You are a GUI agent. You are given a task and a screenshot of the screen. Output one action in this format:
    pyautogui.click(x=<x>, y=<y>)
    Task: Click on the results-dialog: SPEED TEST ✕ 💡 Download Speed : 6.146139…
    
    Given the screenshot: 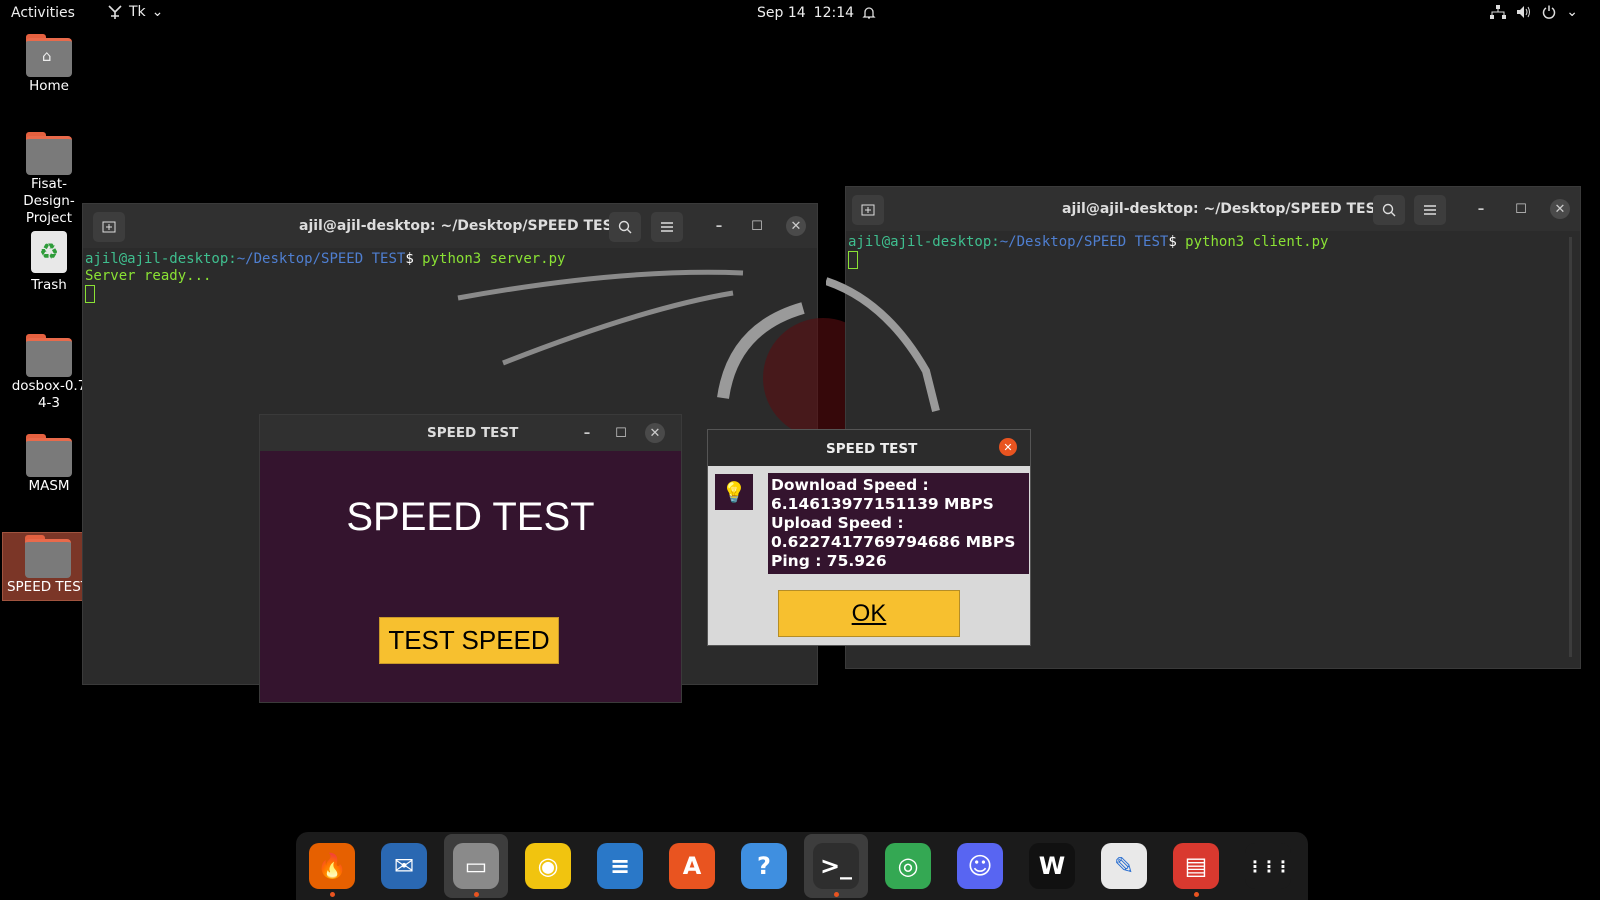 What is the action you would take?
    pyautogui.click(x=869, y=537)
    